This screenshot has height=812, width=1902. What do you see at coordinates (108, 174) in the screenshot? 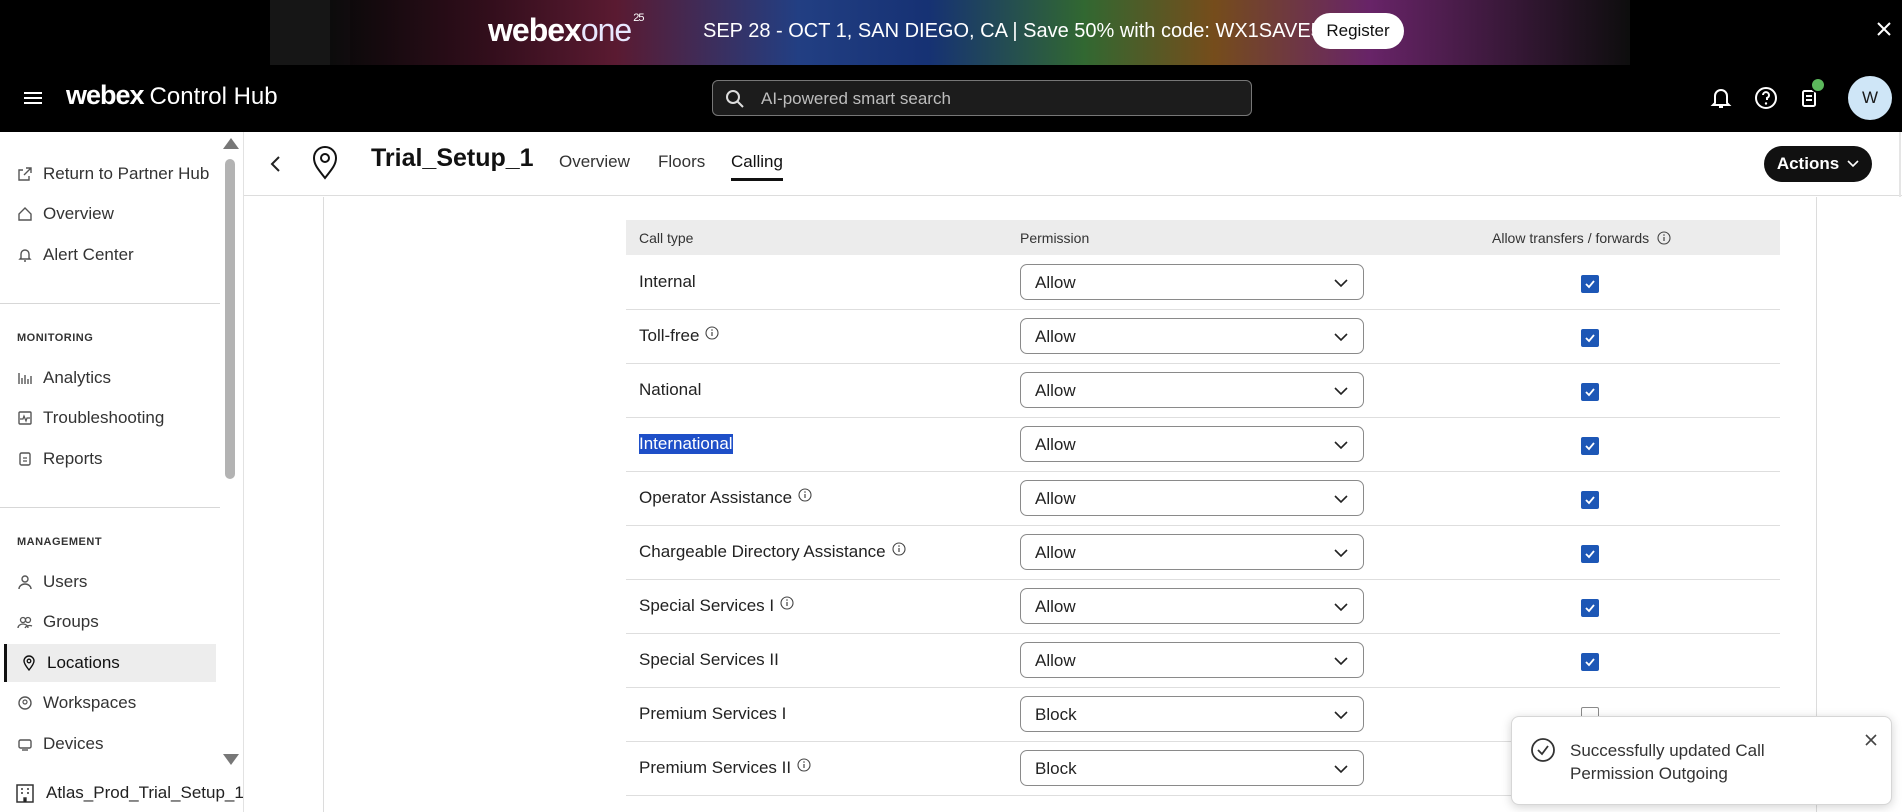
I see `sidebar-item-return-to-partner-hub: Return to Partner Hub` at bounding box center [108, 174].